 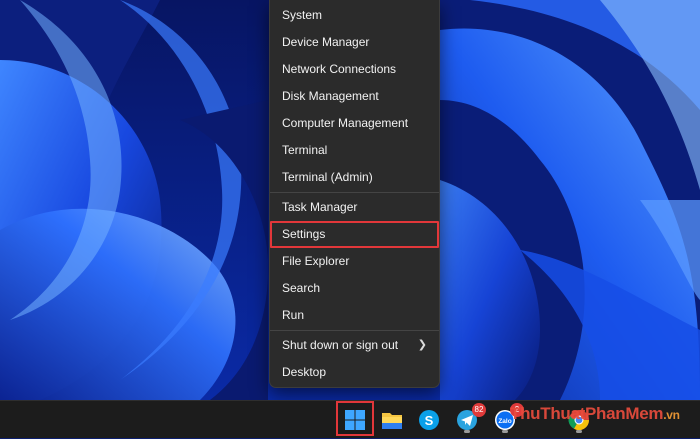 What do you see at coordinates (316, 261) in the screenshot?
I see `menu-item-label: File Explorer` at bounding box center [316, 261].